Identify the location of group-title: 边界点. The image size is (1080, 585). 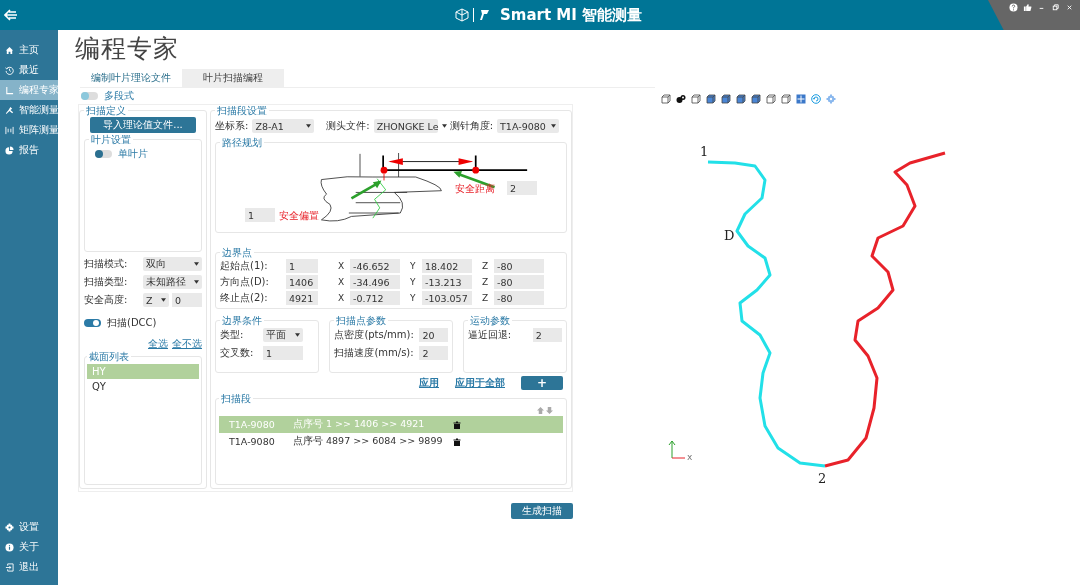
(237, 252).